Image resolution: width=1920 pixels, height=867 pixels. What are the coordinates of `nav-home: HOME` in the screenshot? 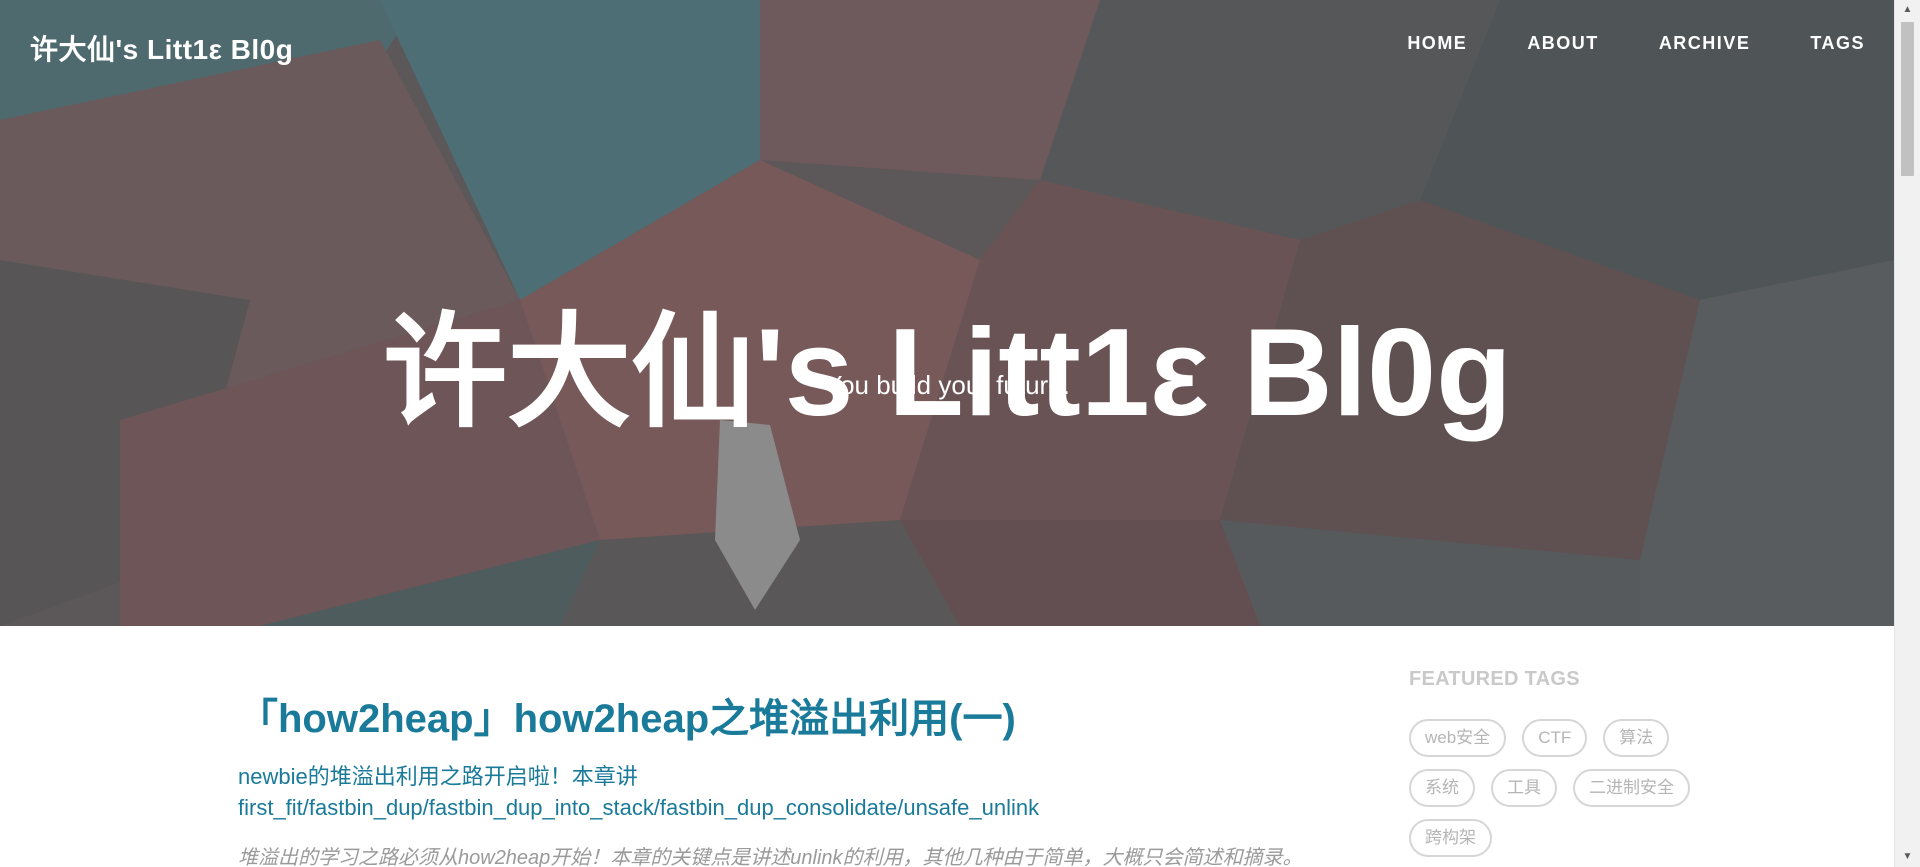 It's located at (1437, 43).